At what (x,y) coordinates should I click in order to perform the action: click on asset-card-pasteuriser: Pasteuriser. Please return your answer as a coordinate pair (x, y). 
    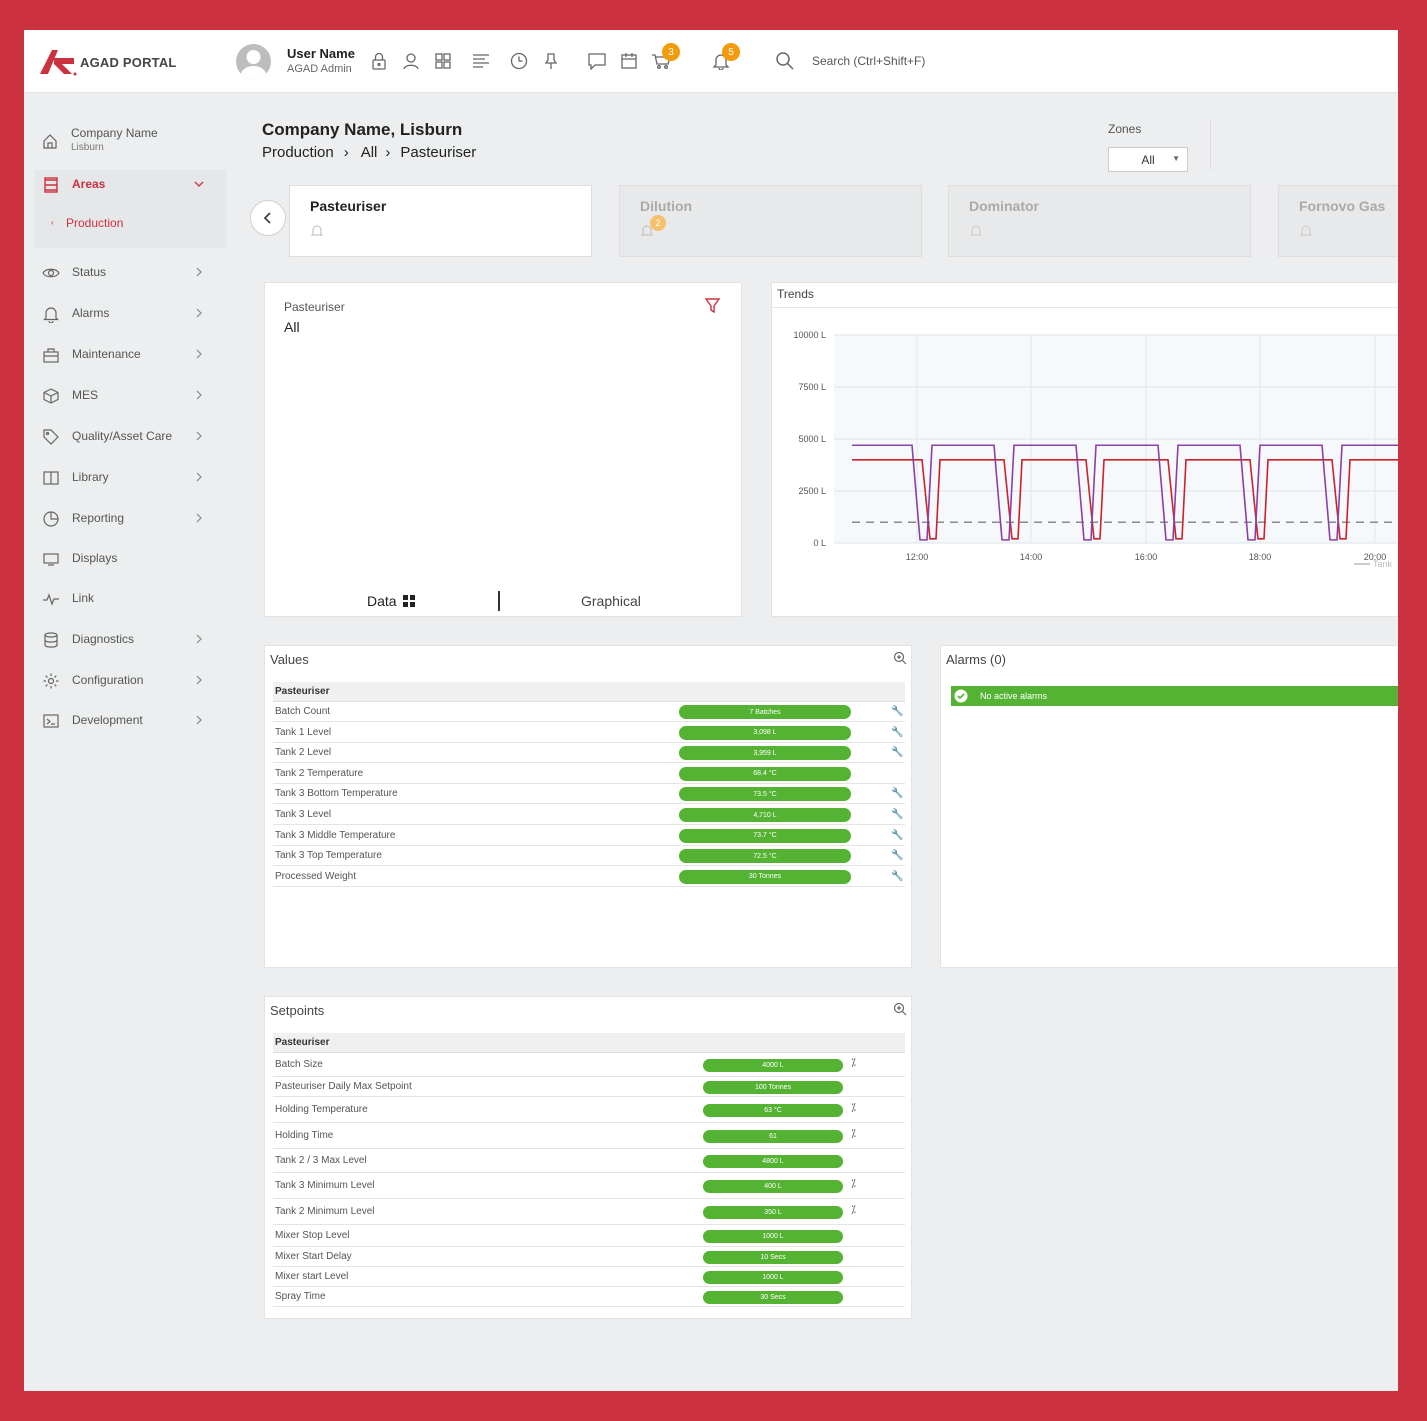
    Looking at the image, I should click on (440, 221).